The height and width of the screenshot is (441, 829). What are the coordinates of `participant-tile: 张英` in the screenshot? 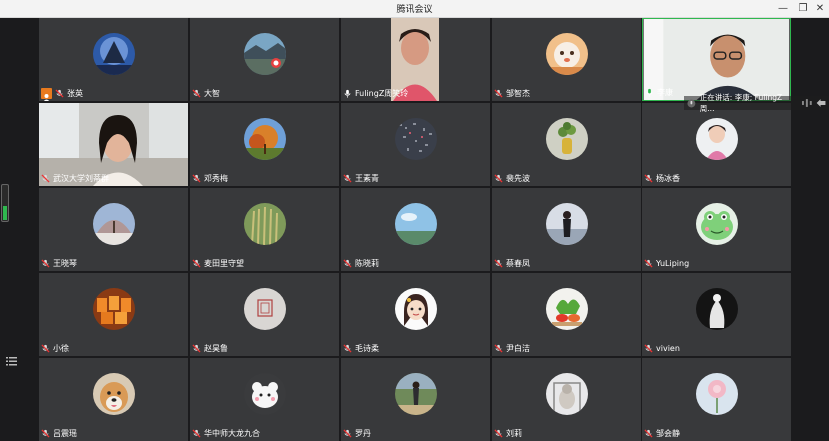 It's located at (113, 59).